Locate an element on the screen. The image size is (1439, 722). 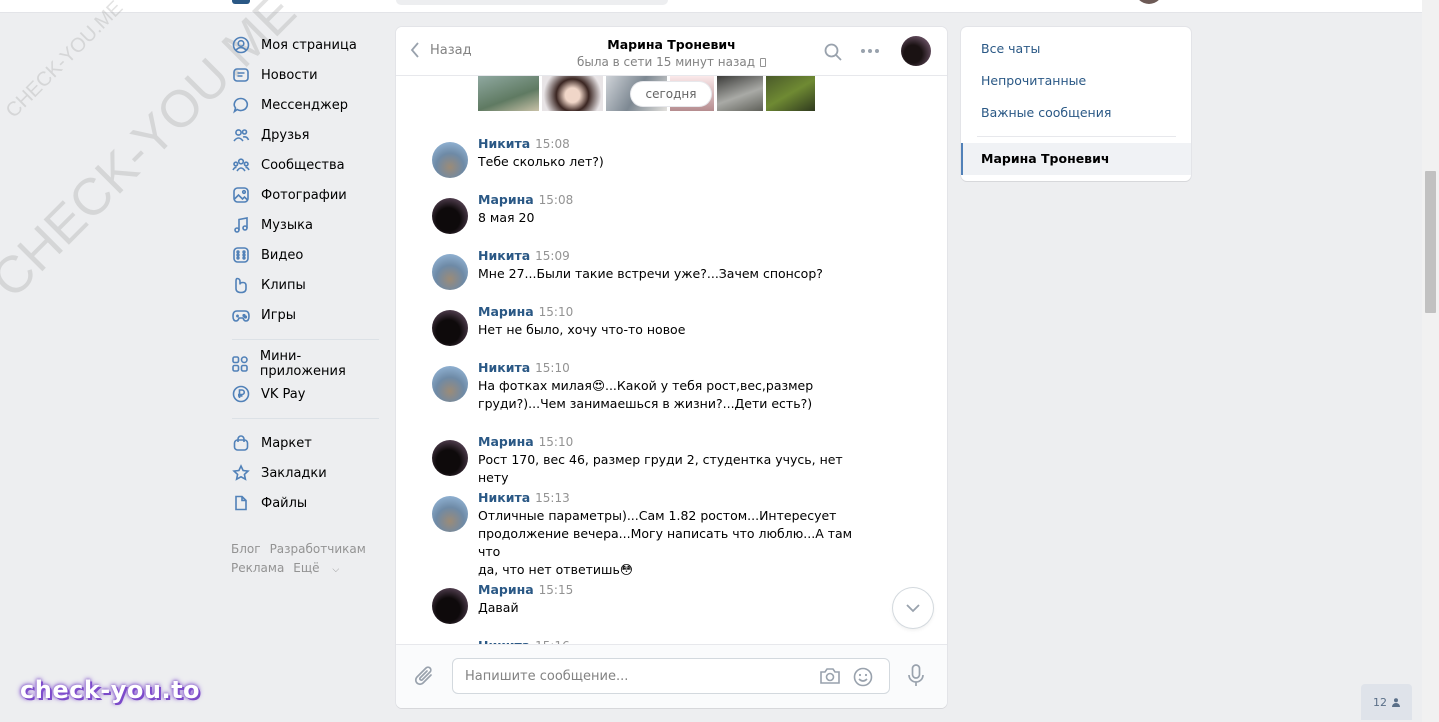
nav-item-label: VK Pay is located at coordinates (283, 394).